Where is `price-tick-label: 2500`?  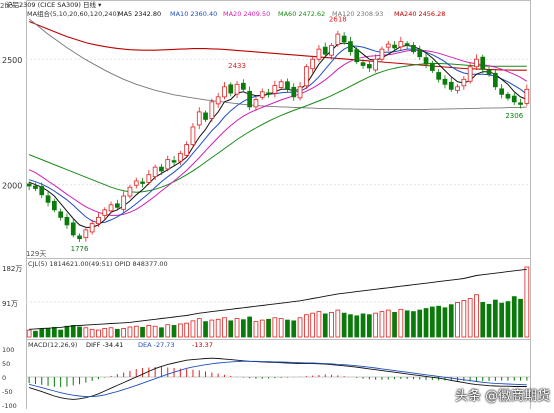
price-tick-label: 2500 is located at coordinates (12, 60).